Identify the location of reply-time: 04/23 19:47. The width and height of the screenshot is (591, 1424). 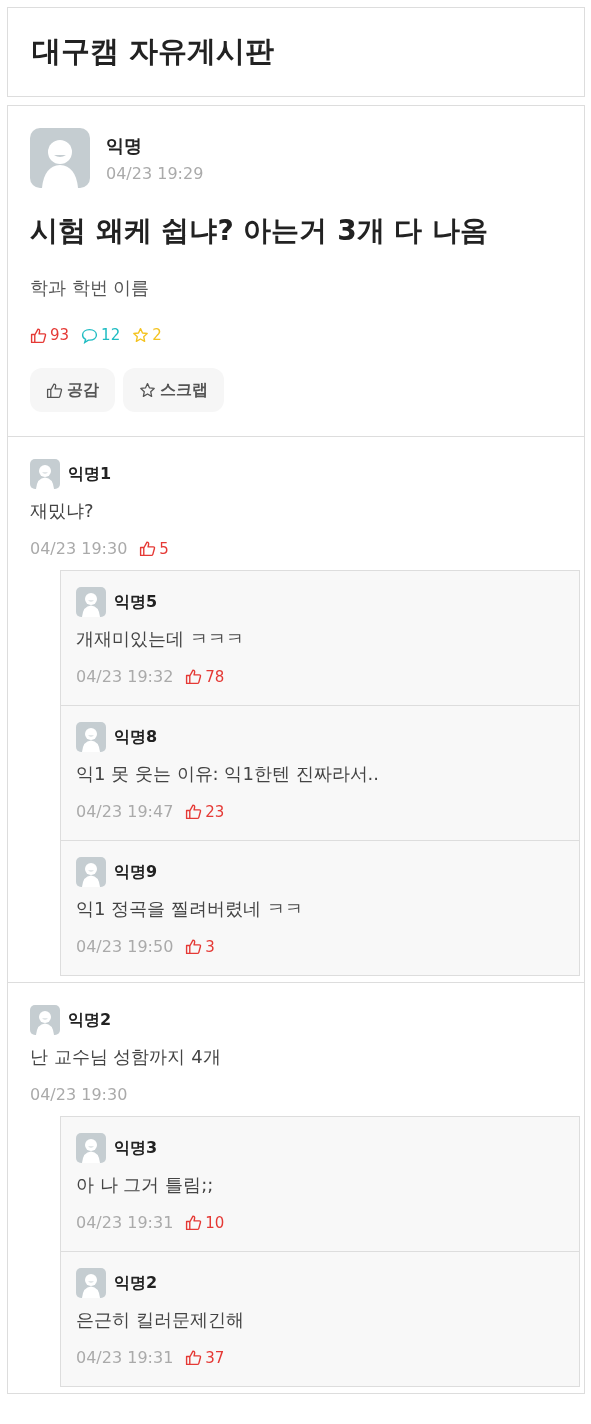
(125, 811).